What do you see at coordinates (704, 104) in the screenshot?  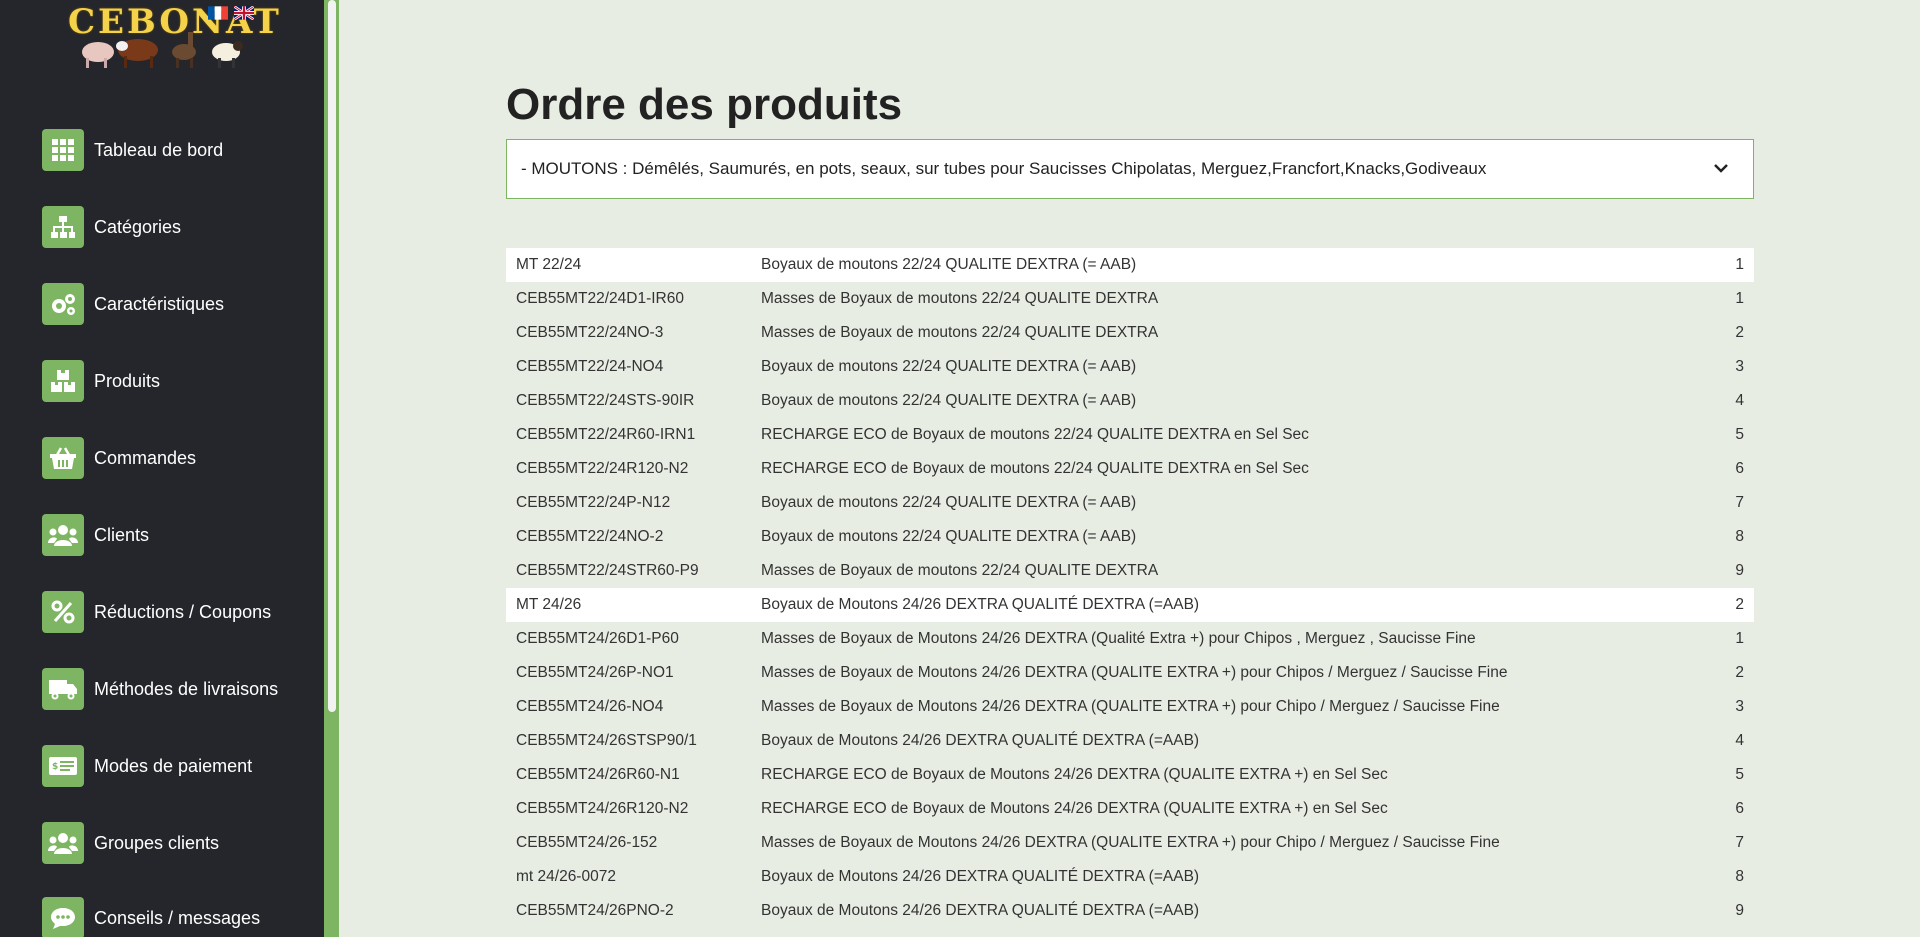 I see `page-title: Ordre des produits` at bounding box center [704, 104].